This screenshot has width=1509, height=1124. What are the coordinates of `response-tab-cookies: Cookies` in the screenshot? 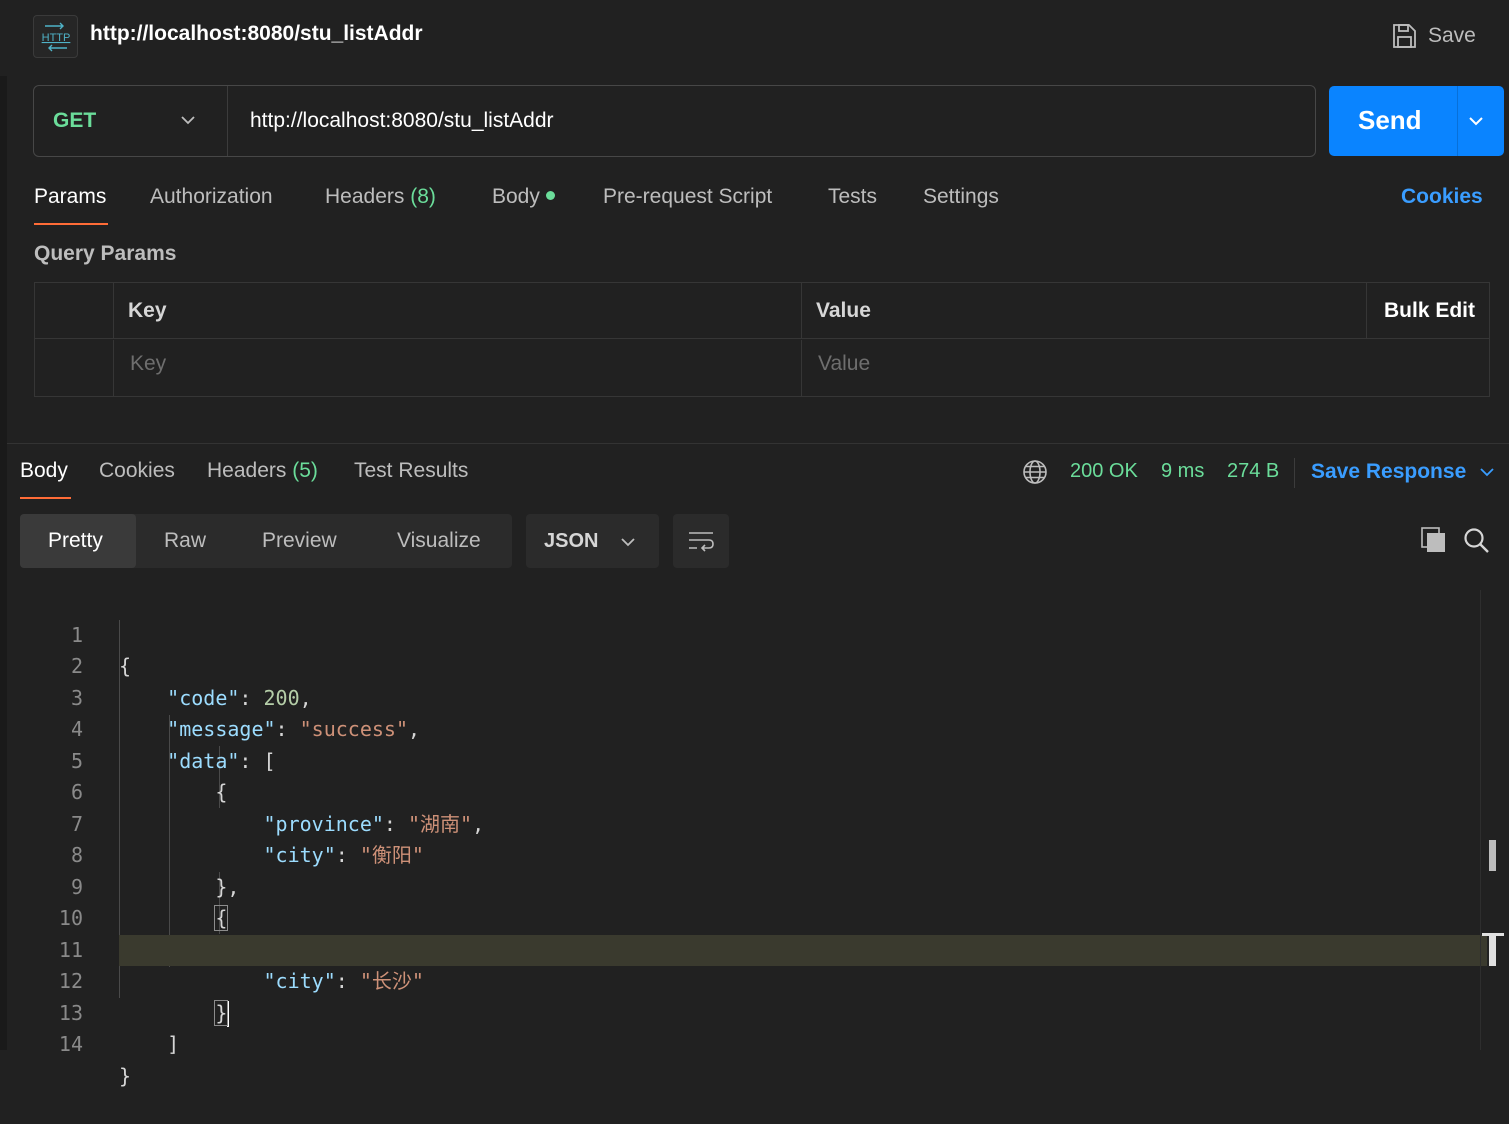 It's located at (137, 471).